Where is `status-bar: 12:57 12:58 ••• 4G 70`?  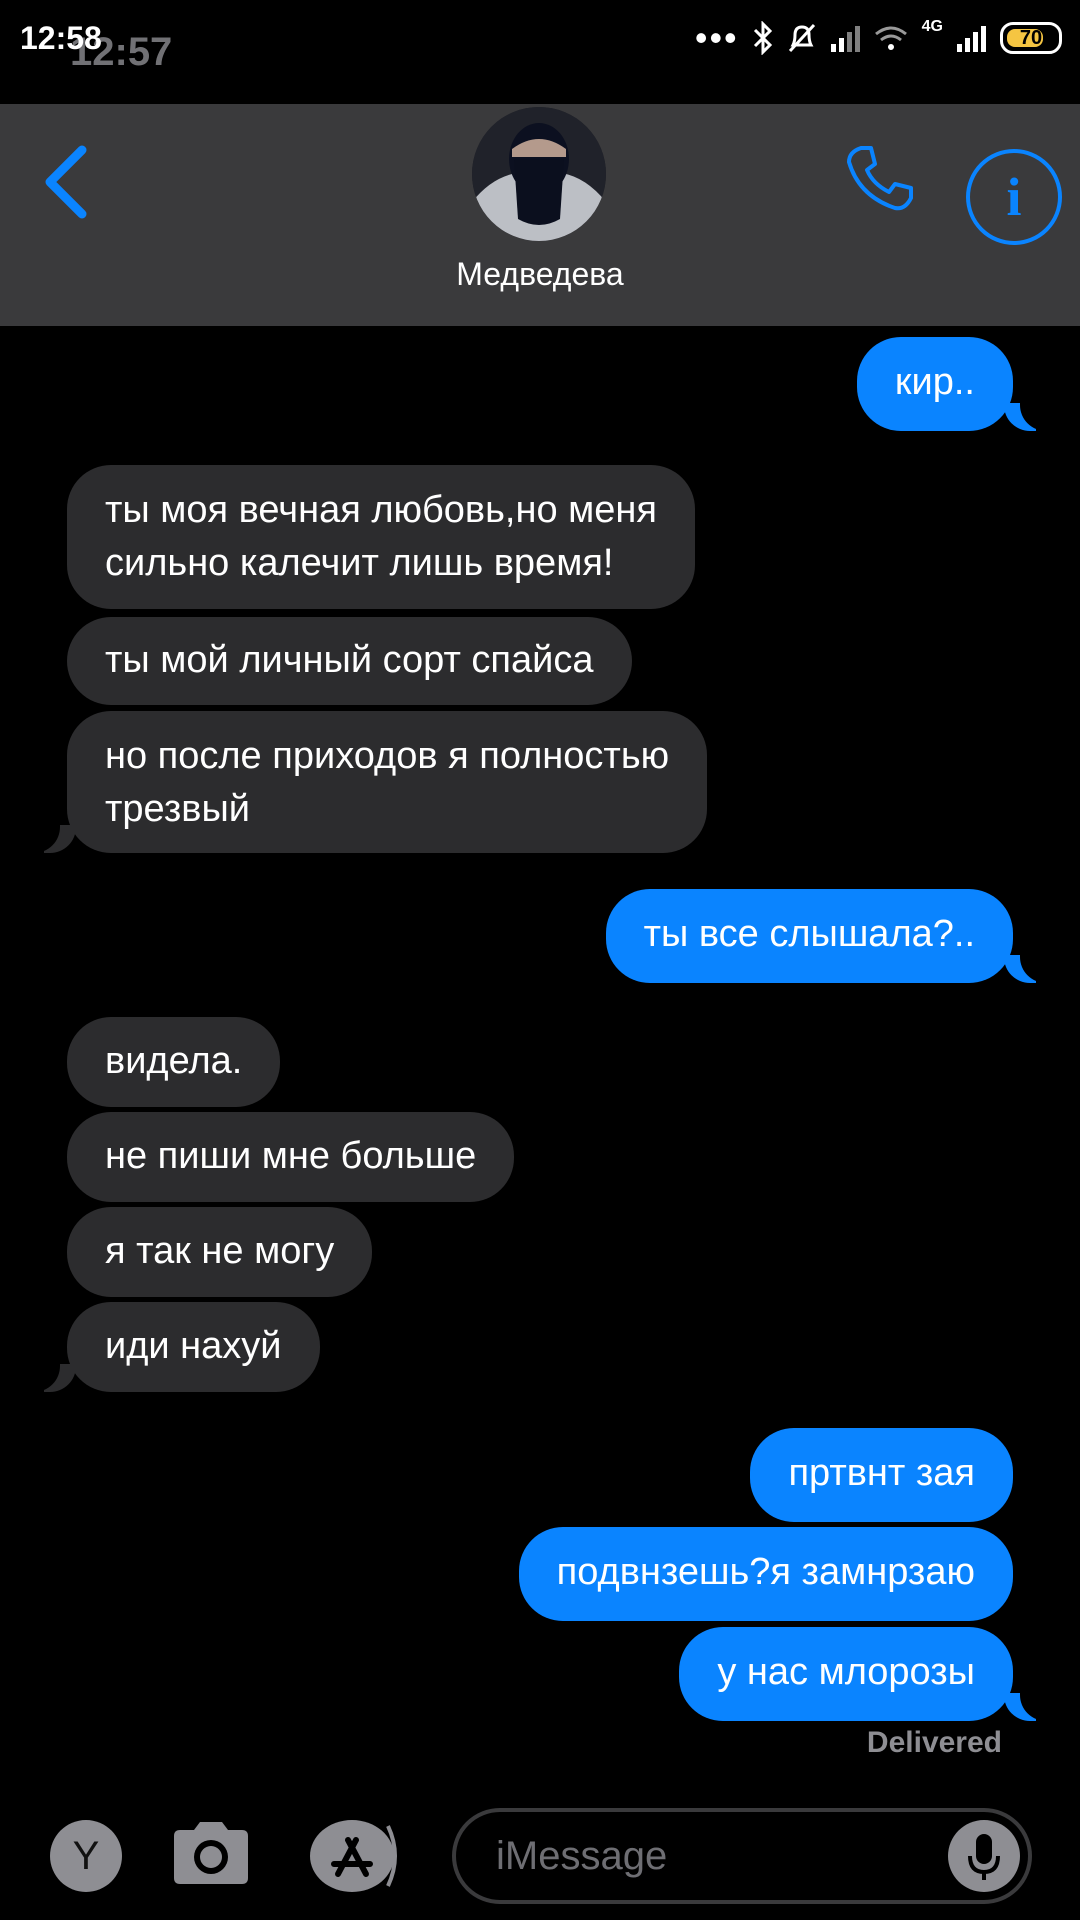 status-bar: 12:57 12:58 ••• 4G 70 is located at coordinates (540, 52).